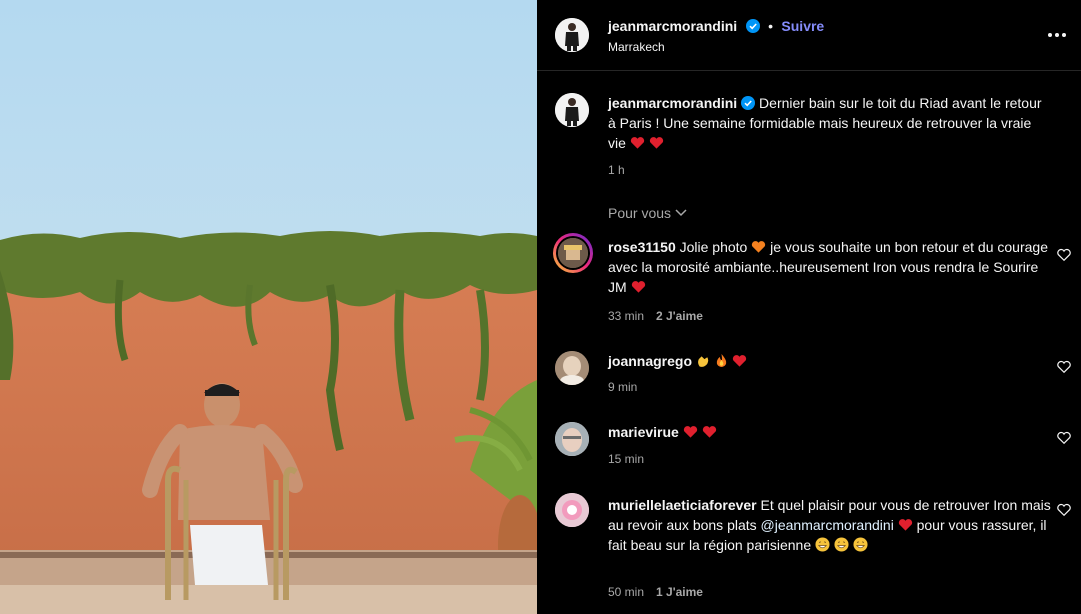  I want to click on caption-username: jeanmarcmorandini, so click(672, 103).